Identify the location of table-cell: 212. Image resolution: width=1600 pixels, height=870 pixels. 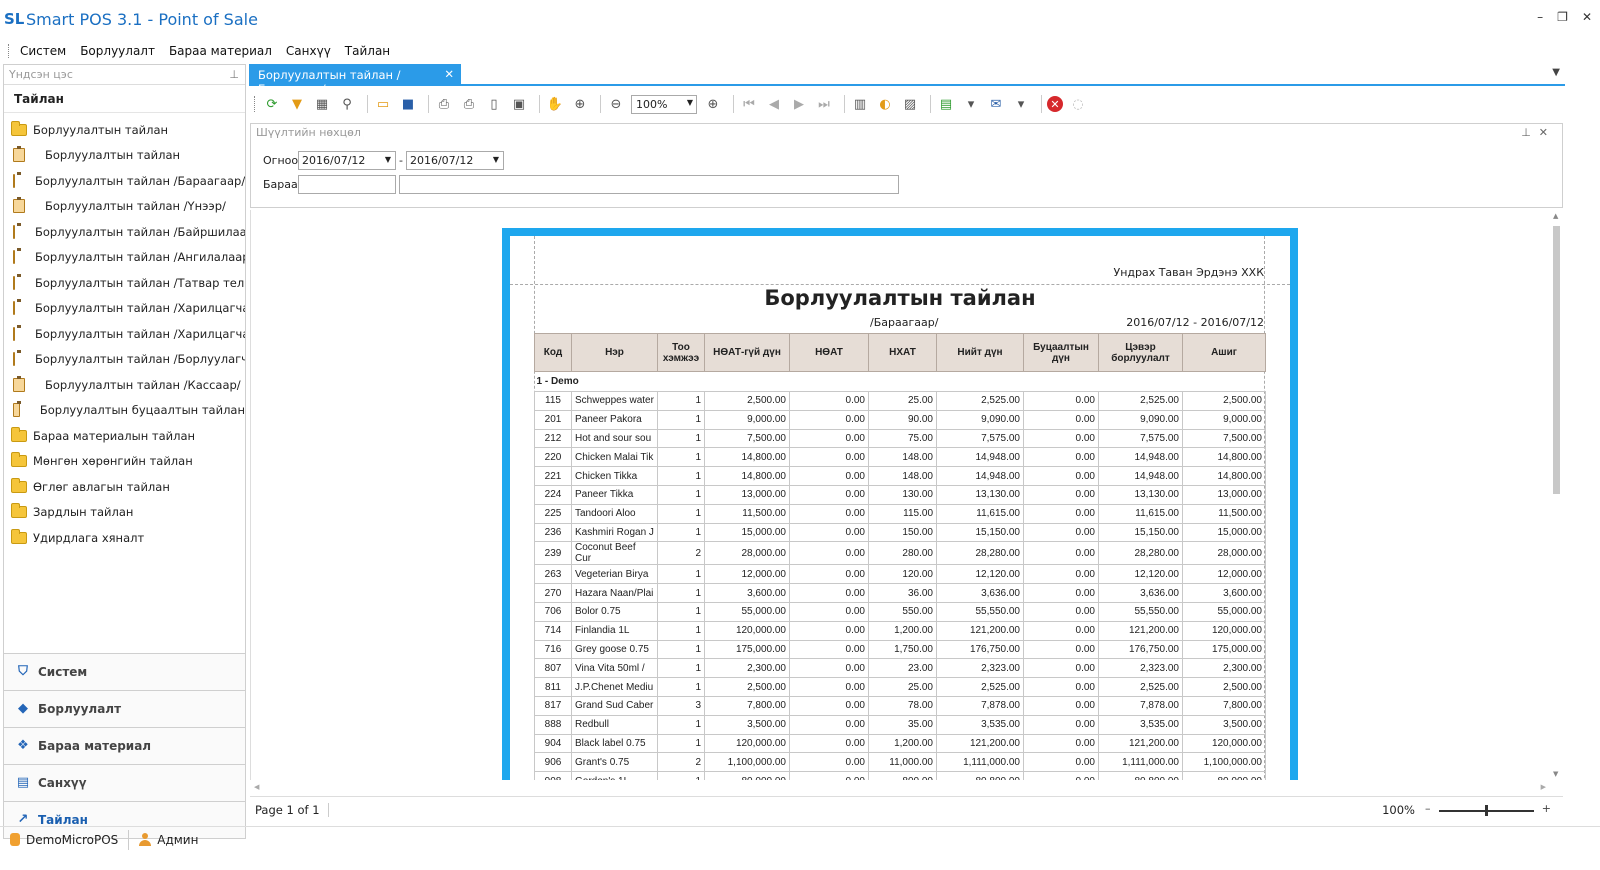
(553, 438).